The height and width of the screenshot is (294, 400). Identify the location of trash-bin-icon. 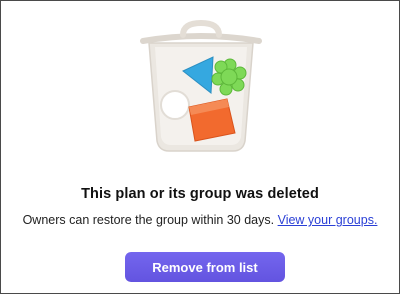
(201, 85).